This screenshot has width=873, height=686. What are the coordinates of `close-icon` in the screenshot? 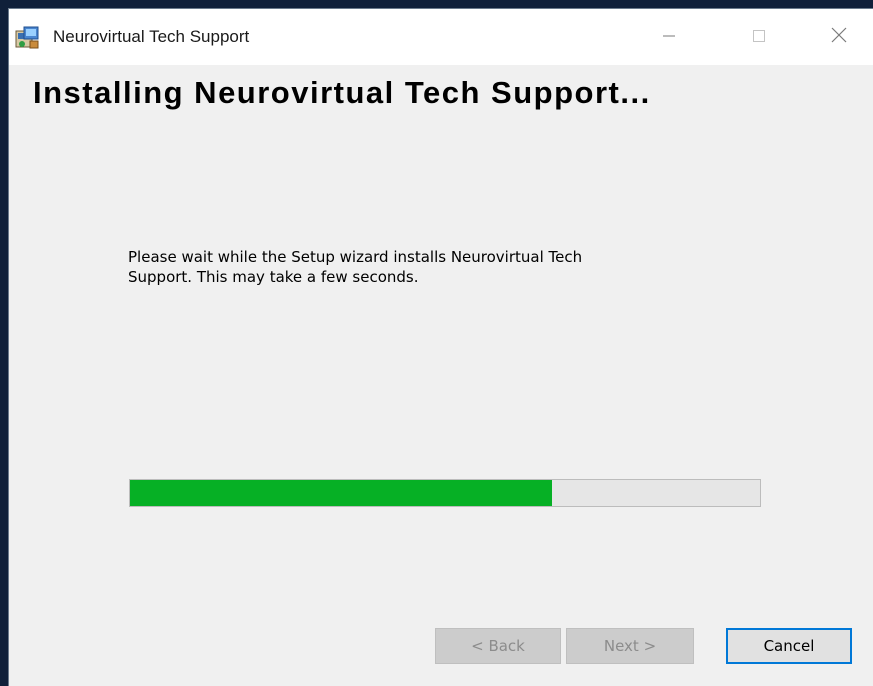 It's located at (839, 37).